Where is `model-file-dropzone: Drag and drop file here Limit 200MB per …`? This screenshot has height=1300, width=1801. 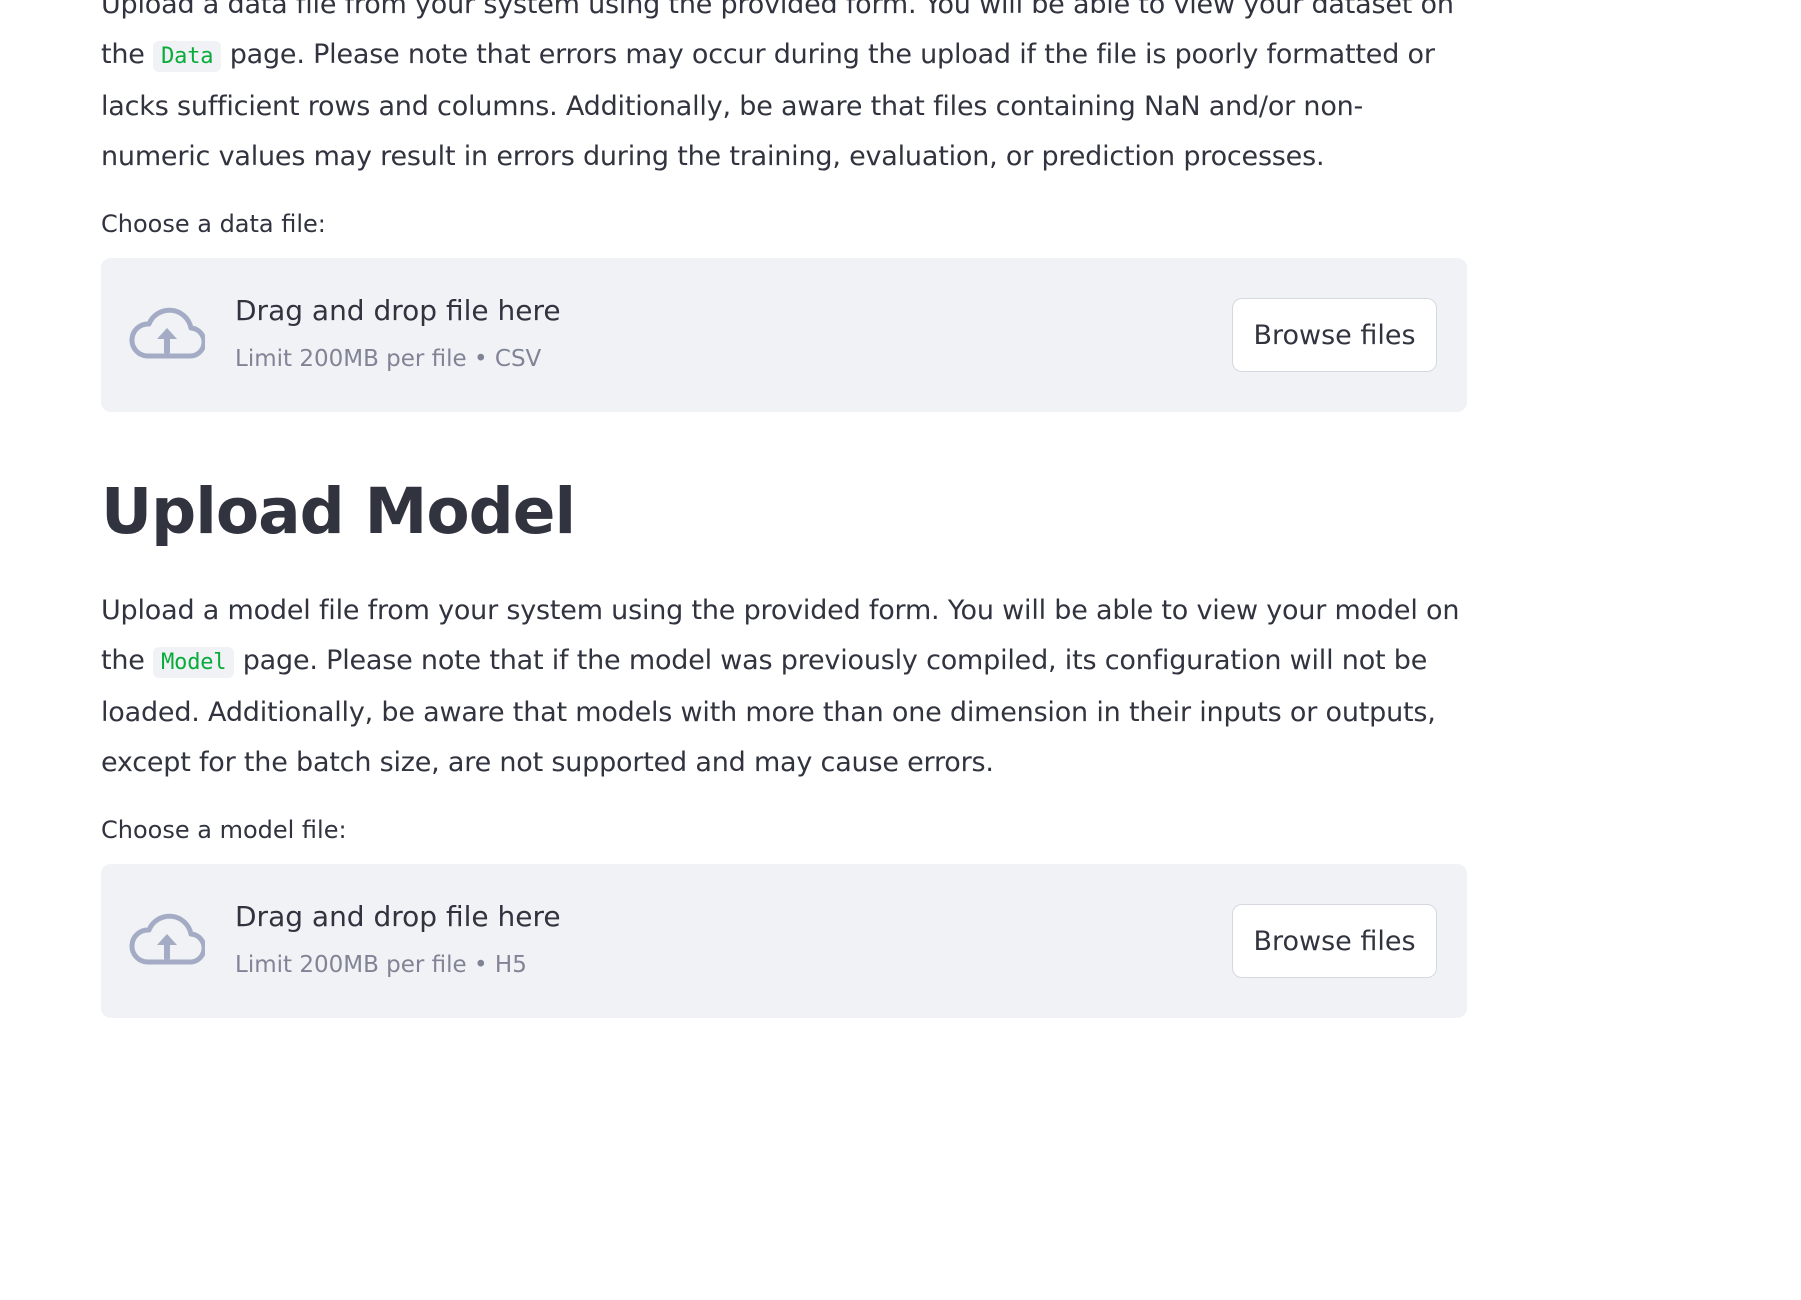 model-file-dropzone: Drag and drop file here Limit 200MB per … is located at coordinates (784, 941).